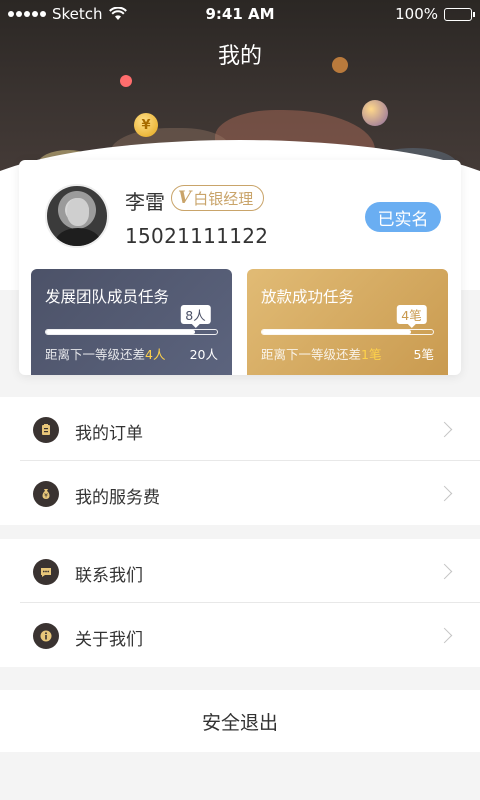  I want to click on menu-item-about: 关于我们, so click(250, 635).